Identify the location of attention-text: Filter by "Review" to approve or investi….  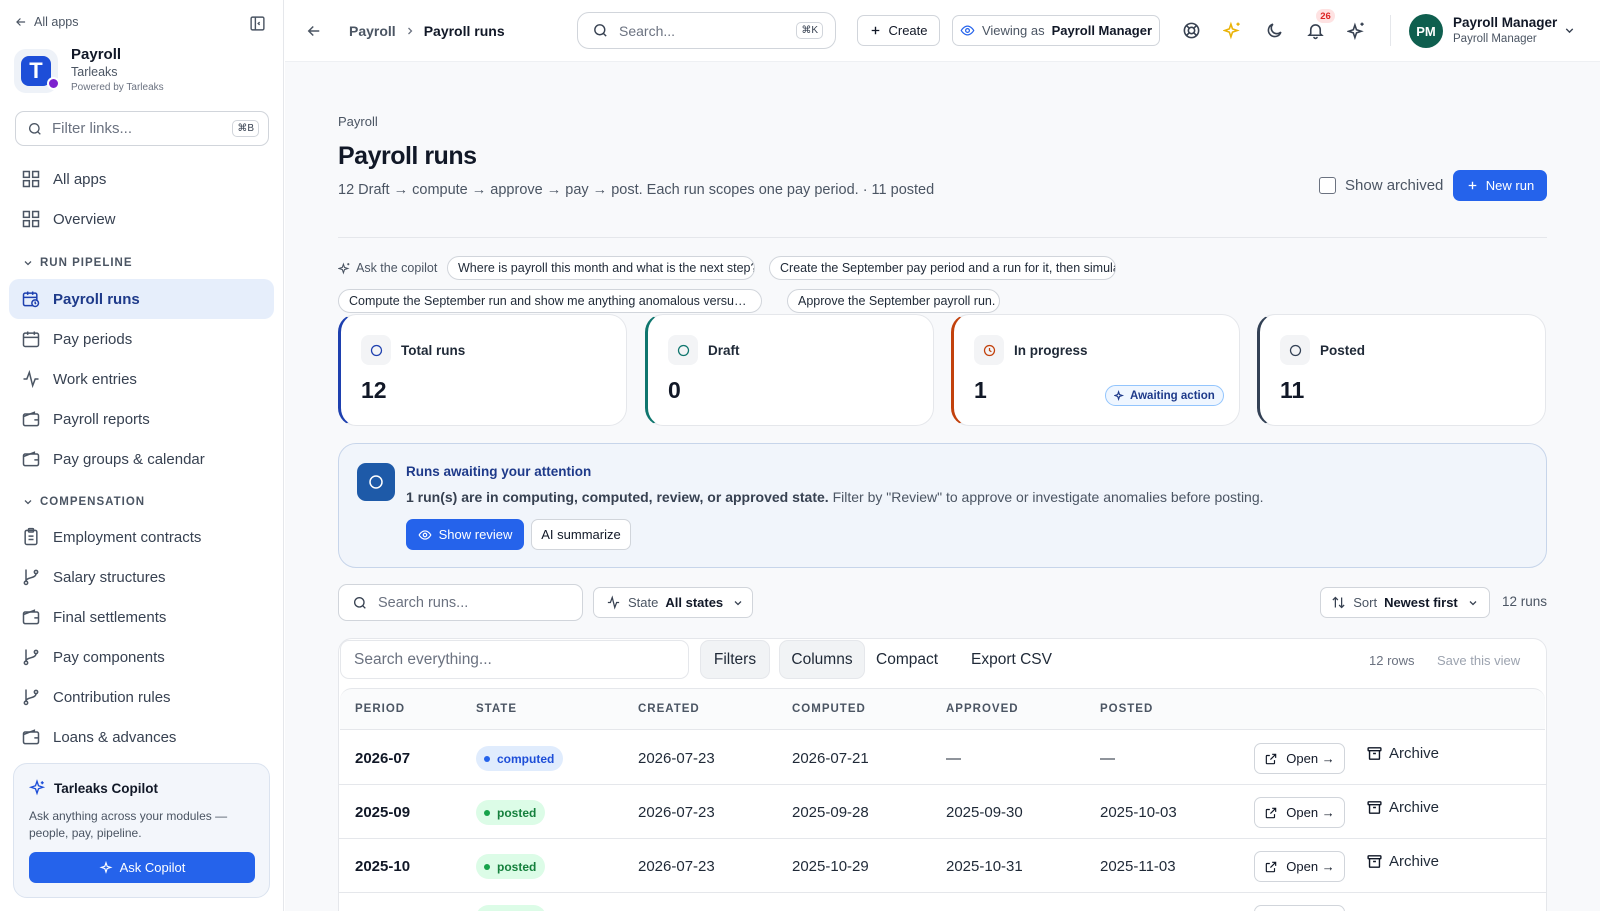
(1046, 497).